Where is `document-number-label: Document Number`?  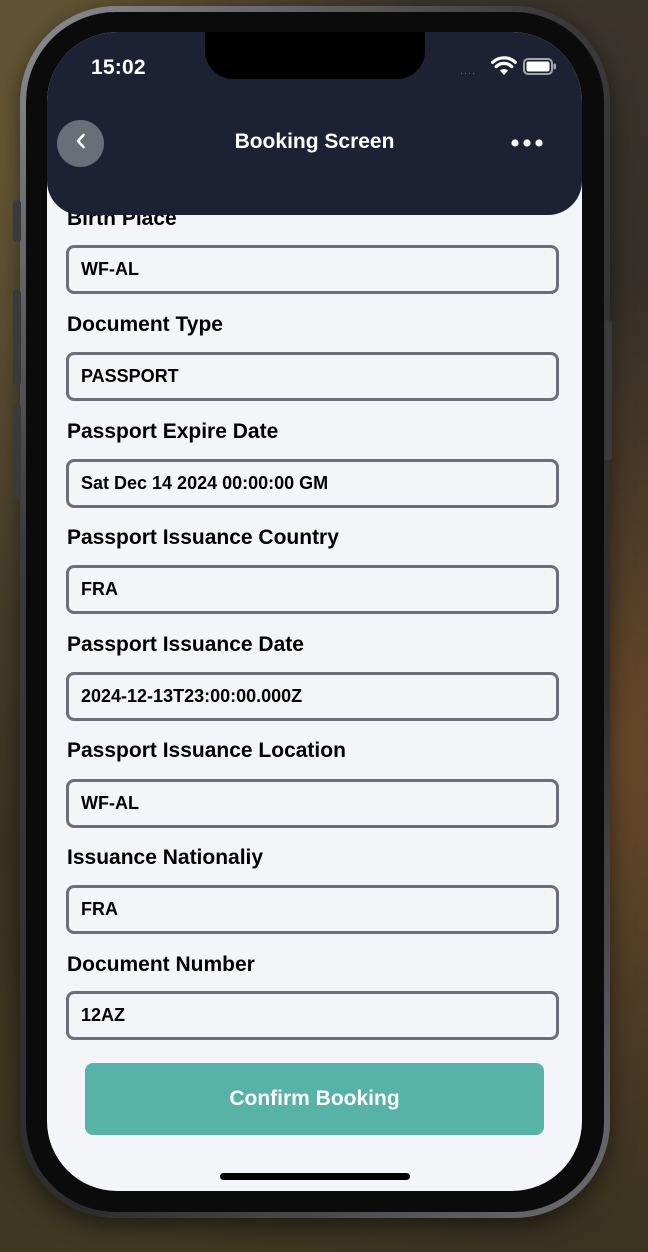
document-number-label: Document Number is located at coordinates (161, 964).